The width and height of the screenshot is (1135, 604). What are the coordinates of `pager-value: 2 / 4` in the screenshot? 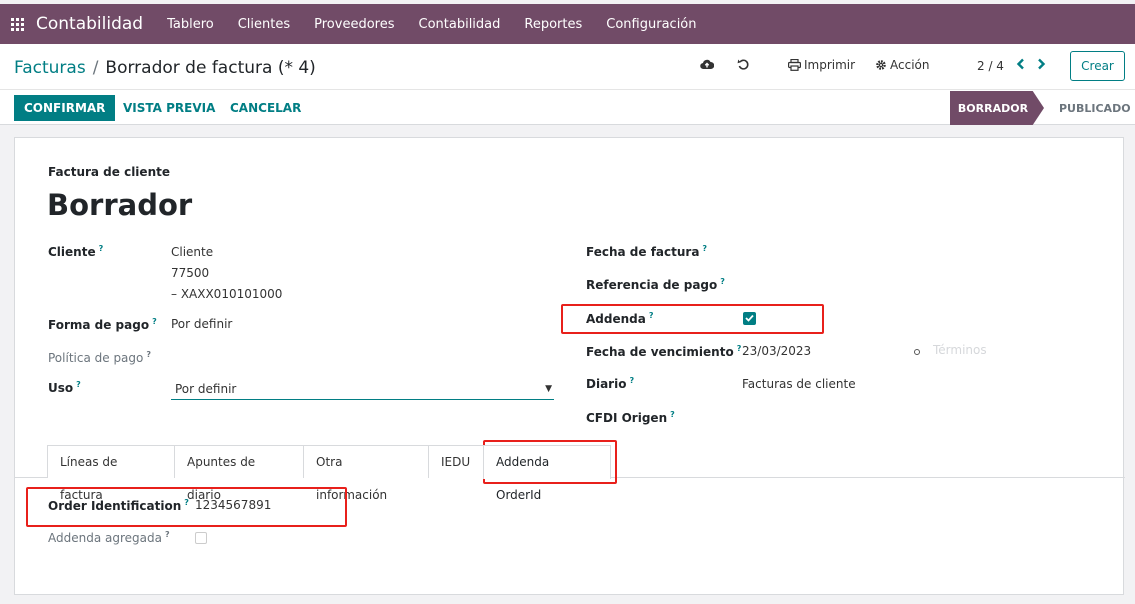 It's located at (990, 66).